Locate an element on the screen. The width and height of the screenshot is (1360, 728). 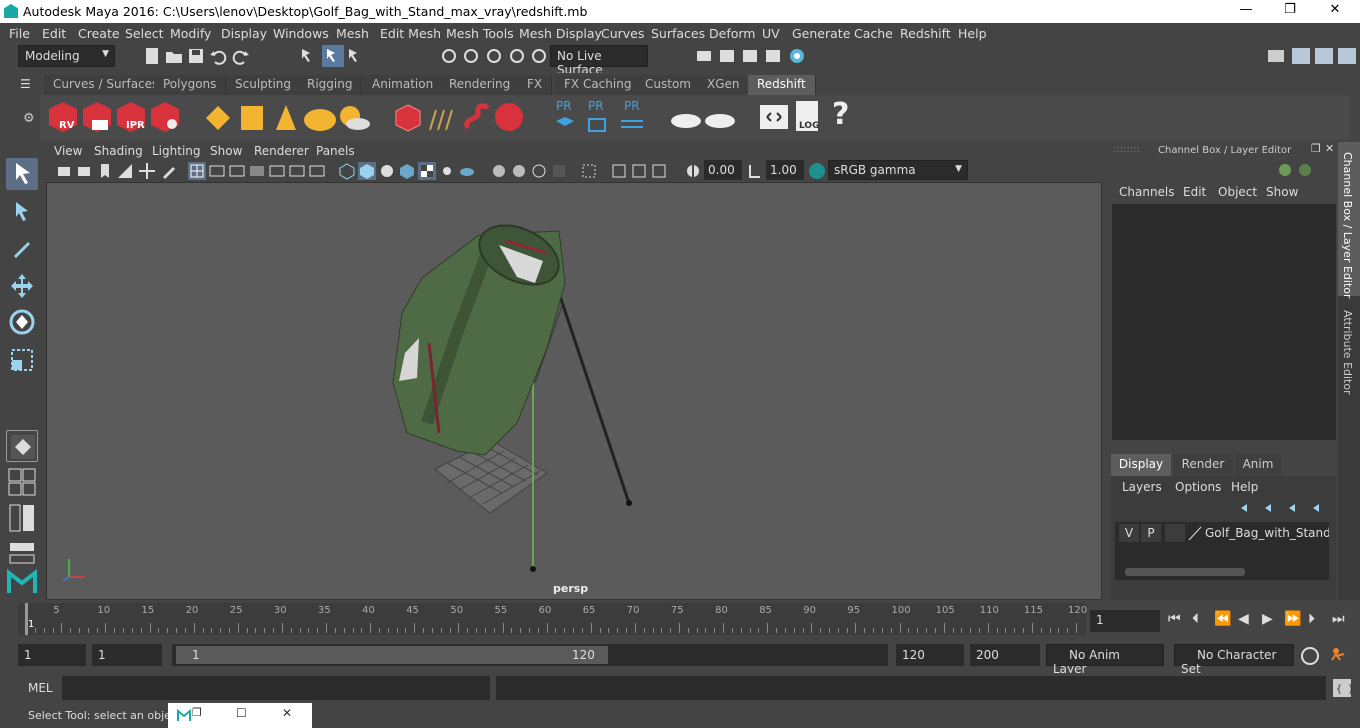
redshift-script-editor-icon is located at coordinates (774, 117).